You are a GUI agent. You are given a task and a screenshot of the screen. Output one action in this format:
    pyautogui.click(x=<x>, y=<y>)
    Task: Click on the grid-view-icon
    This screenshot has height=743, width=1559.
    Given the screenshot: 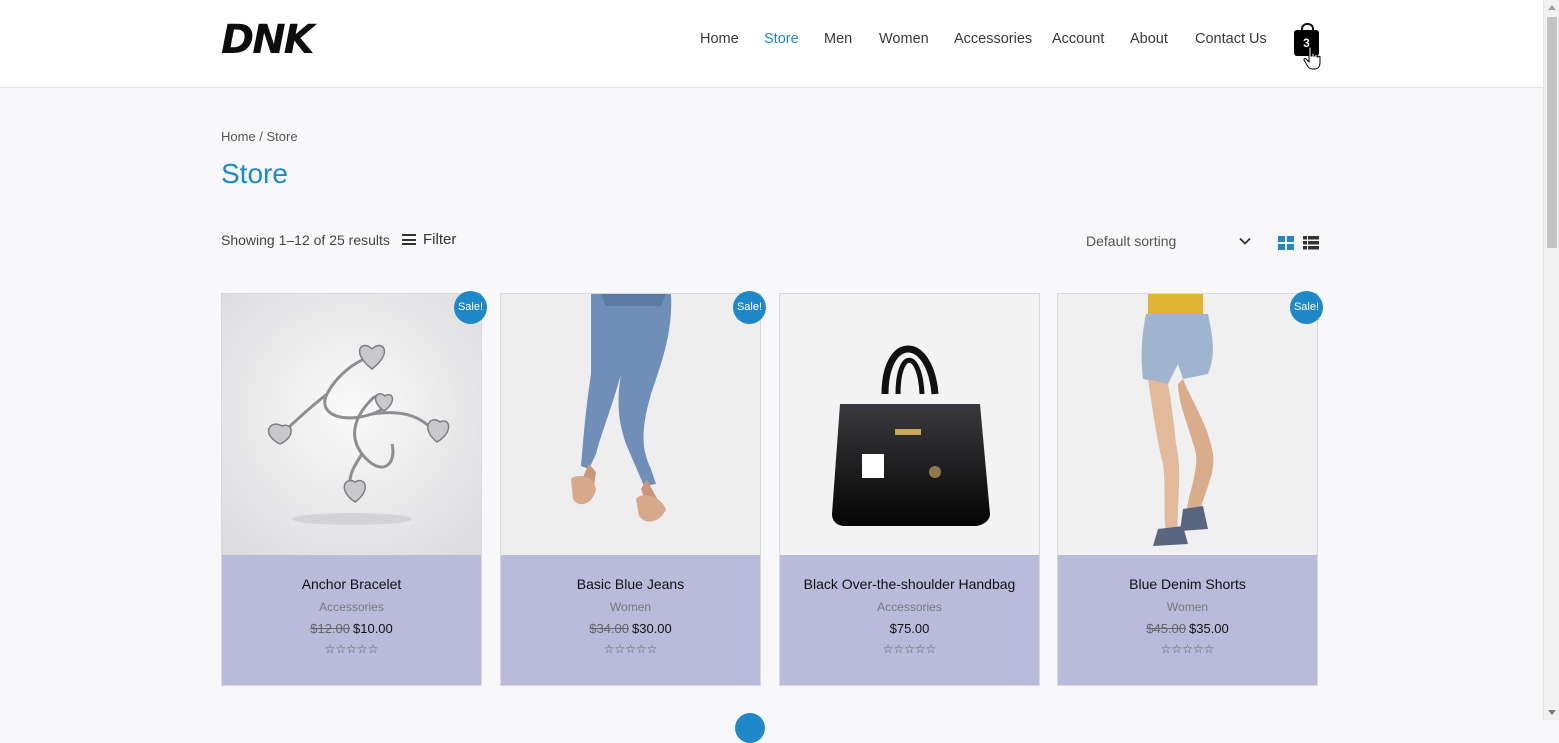 What is the action you would take?
    pyautogui.click(x=1286, y=243)
    